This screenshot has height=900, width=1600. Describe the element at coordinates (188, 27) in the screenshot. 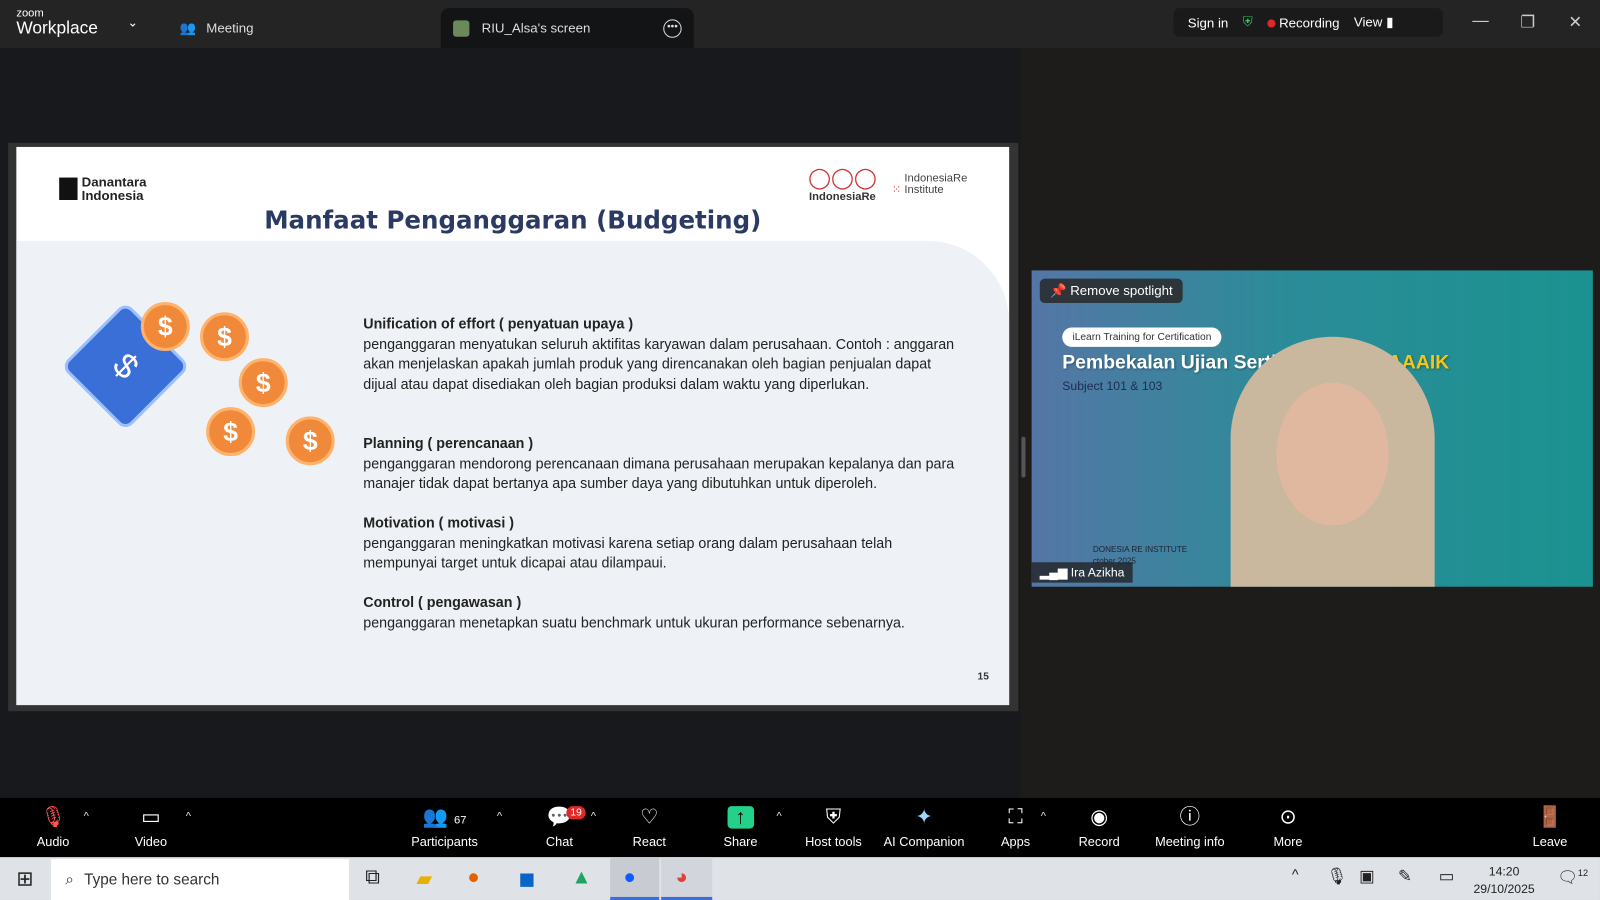

I see `meeting-icon: 👥` at that location.